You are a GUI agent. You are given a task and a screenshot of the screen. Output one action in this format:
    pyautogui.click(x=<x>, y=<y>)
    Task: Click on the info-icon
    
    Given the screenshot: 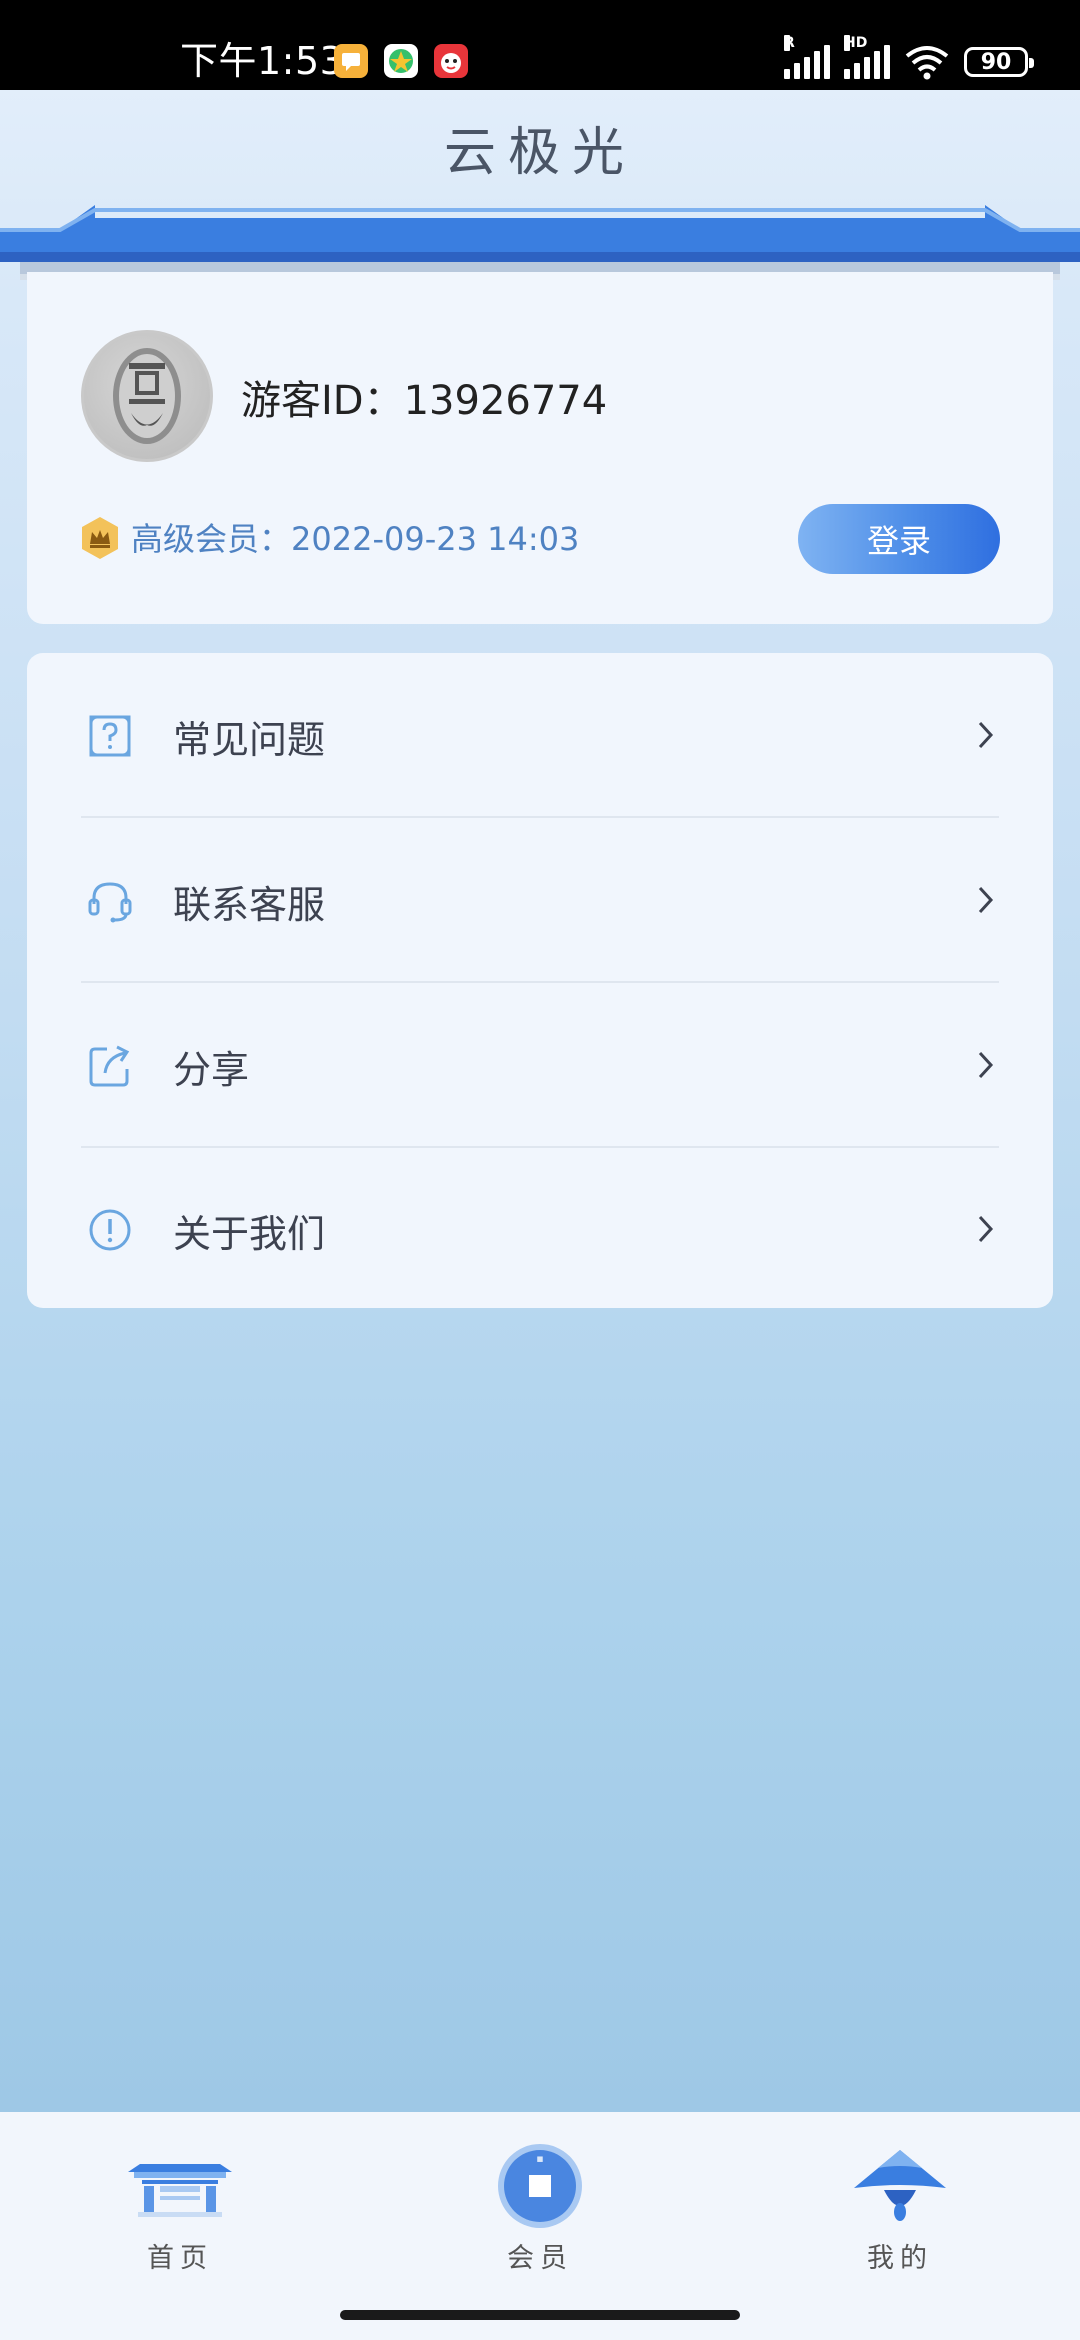 What is the action you would take?
    pyautogui.click(x=110, y=1230)
    